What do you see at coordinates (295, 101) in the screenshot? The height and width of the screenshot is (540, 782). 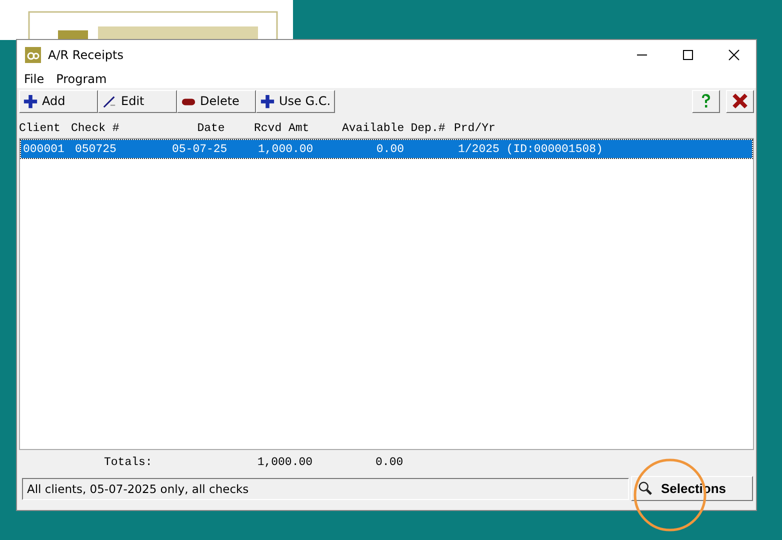 I see `toolbar-button: Use G.C.` at bounding box center [295, 101].